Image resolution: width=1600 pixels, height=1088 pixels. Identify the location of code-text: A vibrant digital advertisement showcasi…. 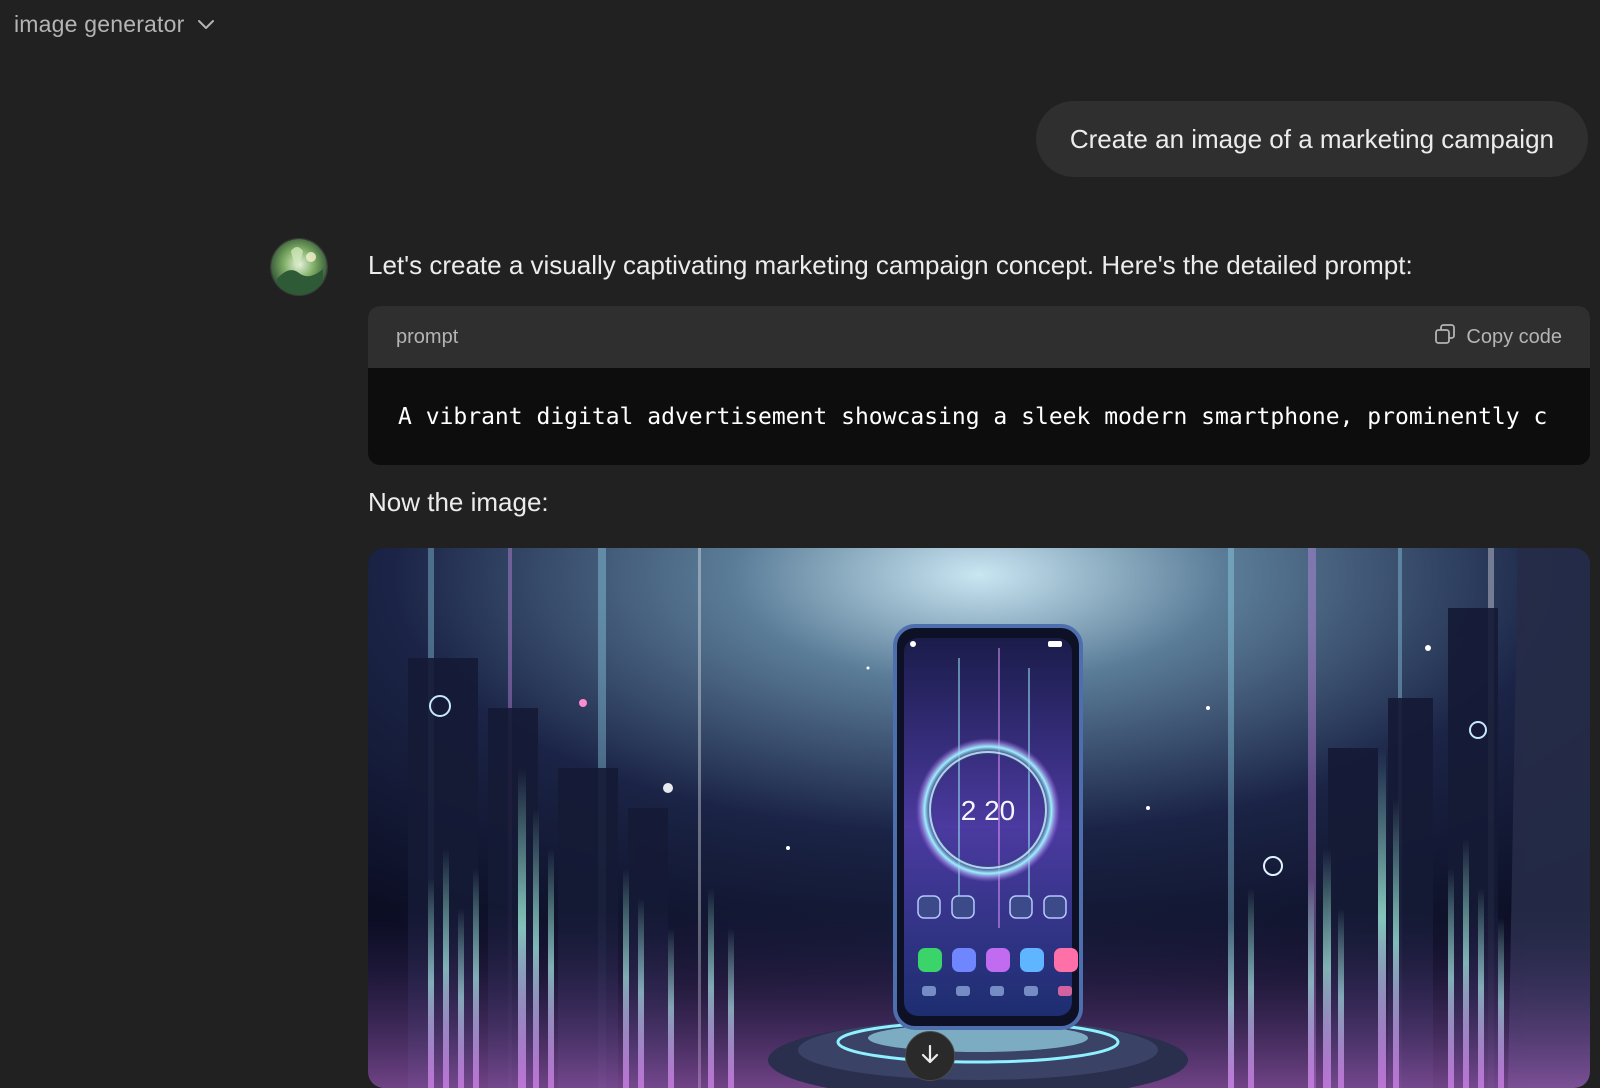
(973, 416).